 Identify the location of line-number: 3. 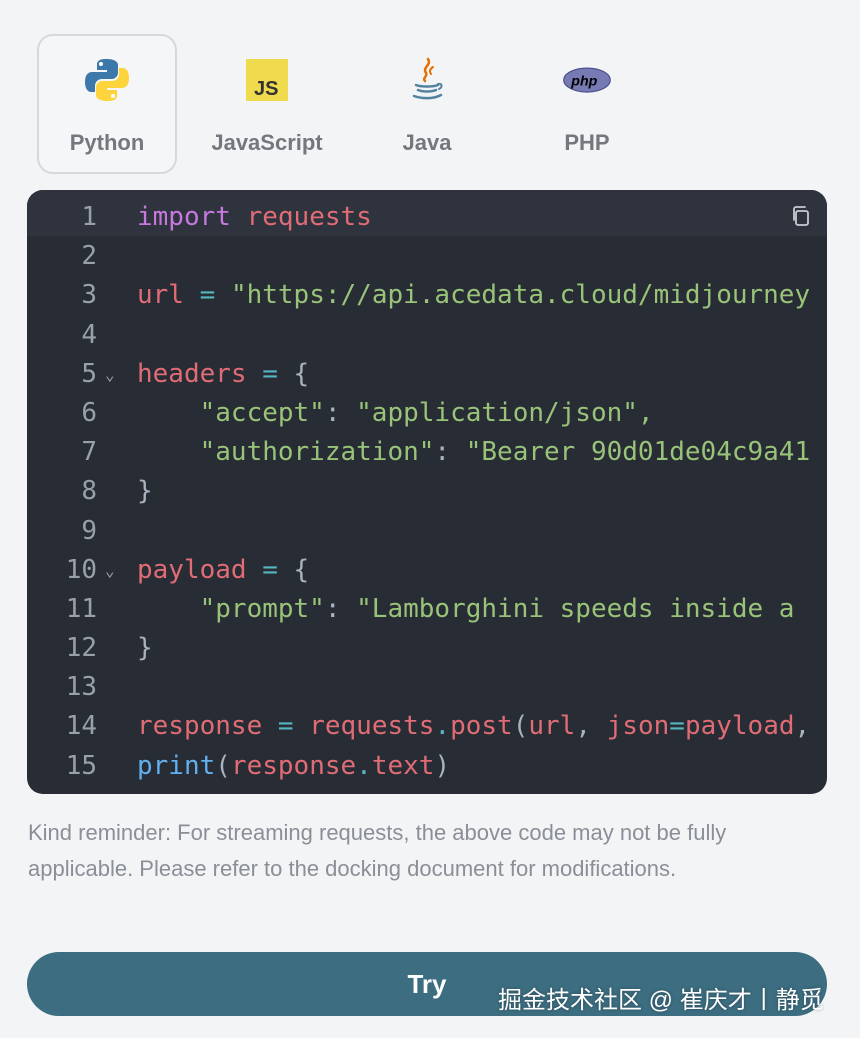
(89, 295).